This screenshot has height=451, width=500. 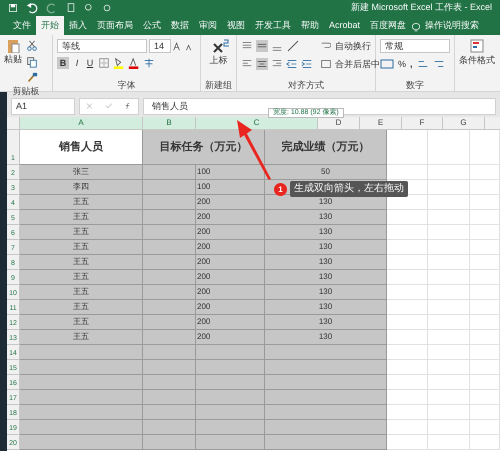 What do you see at coordinates (350, 46) in the screenshot?
I see `wrap-text-button: 自动换行` at bounding box center [350, 46].